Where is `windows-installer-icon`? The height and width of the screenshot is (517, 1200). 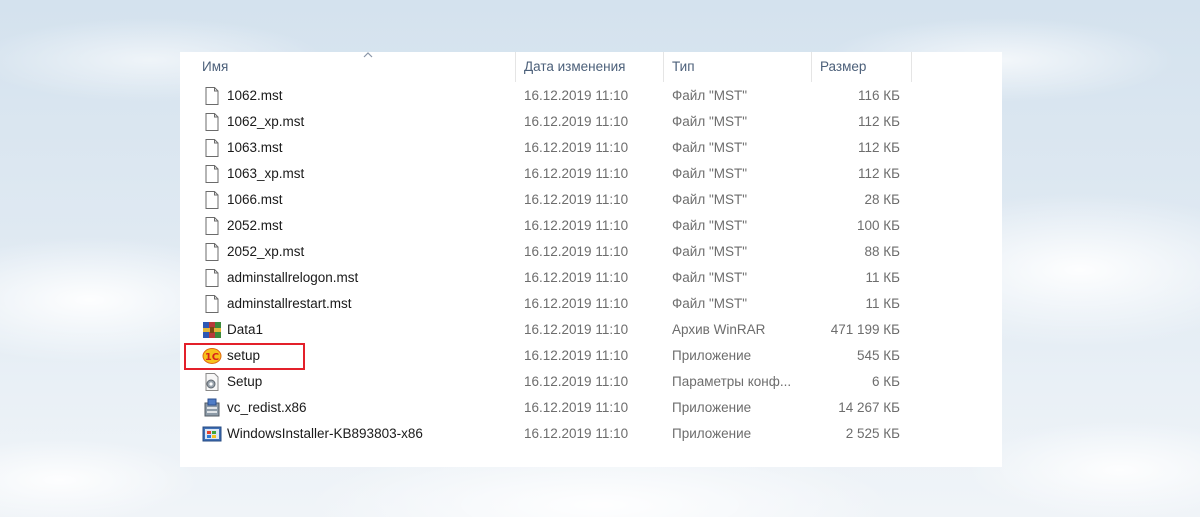 windows-installer-icon is located at coordinates (212, 434).